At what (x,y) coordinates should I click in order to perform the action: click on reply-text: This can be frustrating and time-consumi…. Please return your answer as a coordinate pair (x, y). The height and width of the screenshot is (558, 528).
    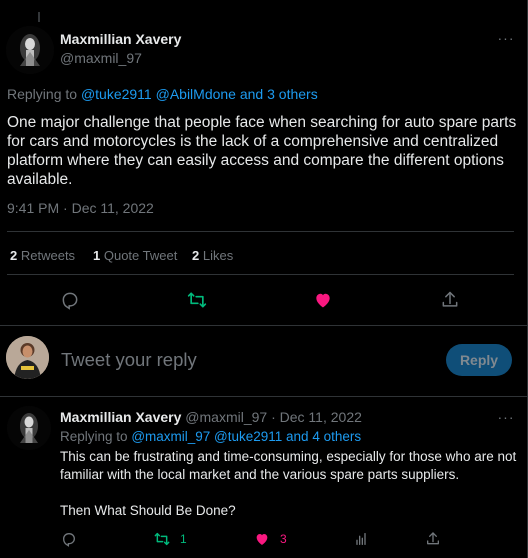
    Looking at the image, I should click on (290, 484).